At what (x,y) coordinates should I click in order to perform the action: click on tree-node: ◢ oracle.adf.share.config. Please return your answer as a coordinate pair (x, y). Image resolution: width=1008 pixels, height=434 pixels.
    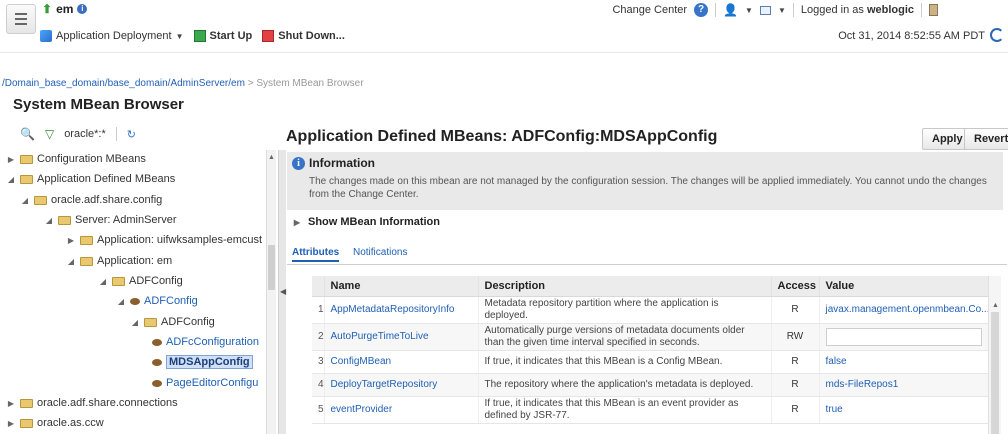
    Looking at the image, I should click on (91, 200).